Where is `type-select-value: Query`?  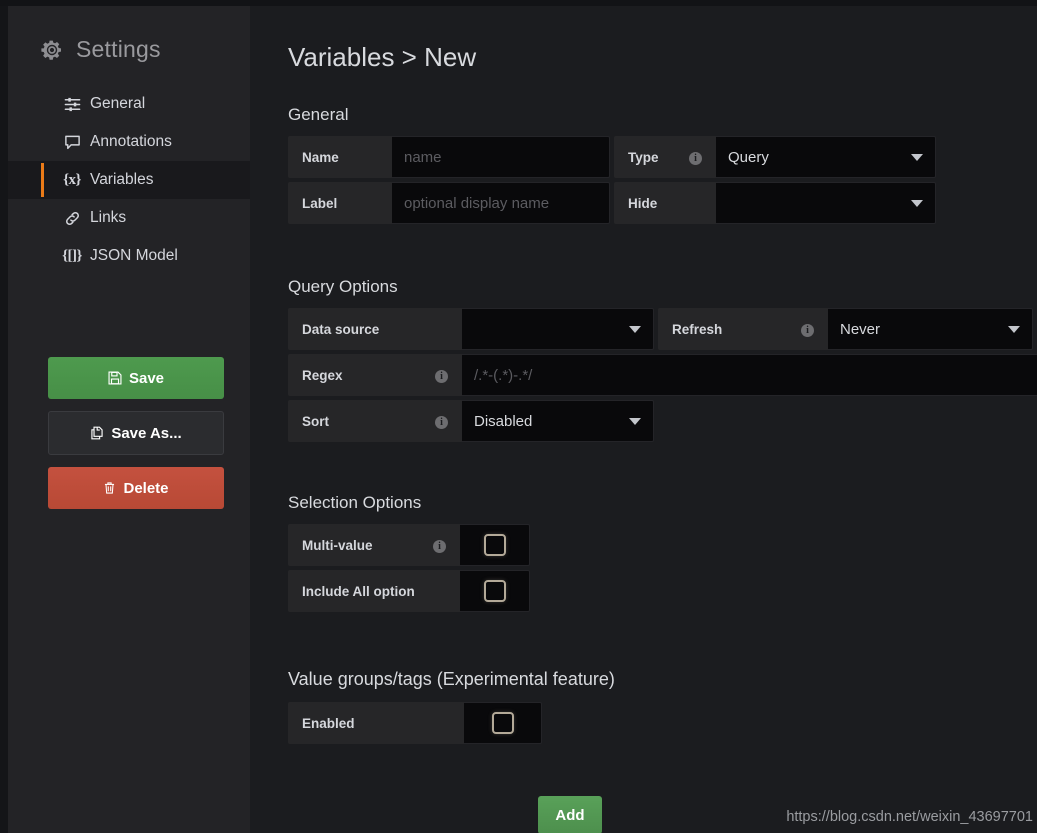 type-select-value: Query is located at coordinates (748, 157).